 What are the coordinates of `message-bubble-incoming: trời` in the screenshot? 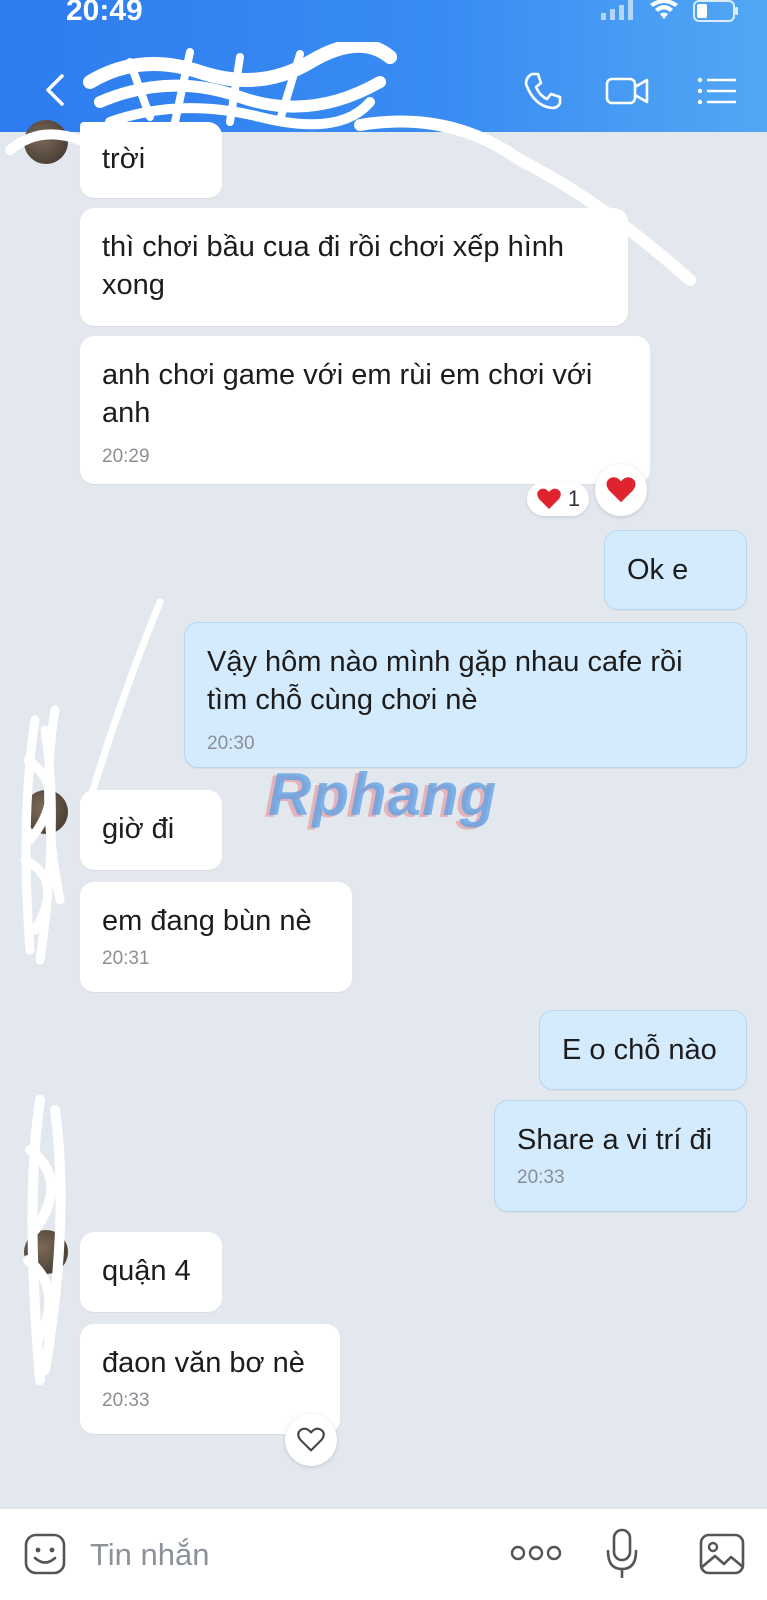 It's located at (151, 160).